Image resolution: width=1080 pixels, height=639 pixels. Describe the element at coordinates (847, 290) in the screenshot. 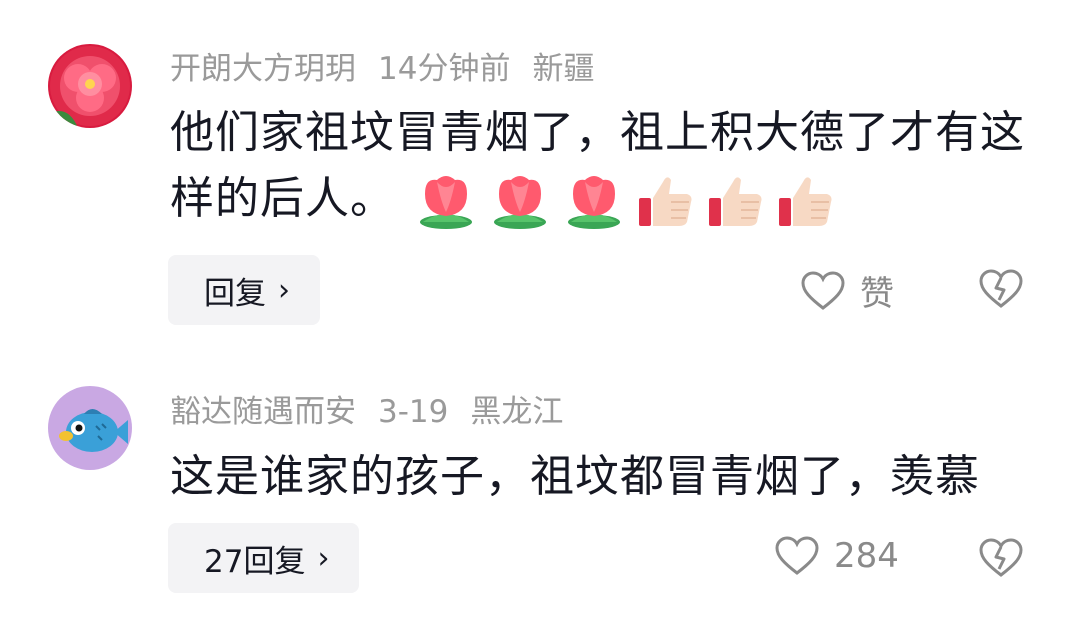

I see `like-button: 赞` at that location.